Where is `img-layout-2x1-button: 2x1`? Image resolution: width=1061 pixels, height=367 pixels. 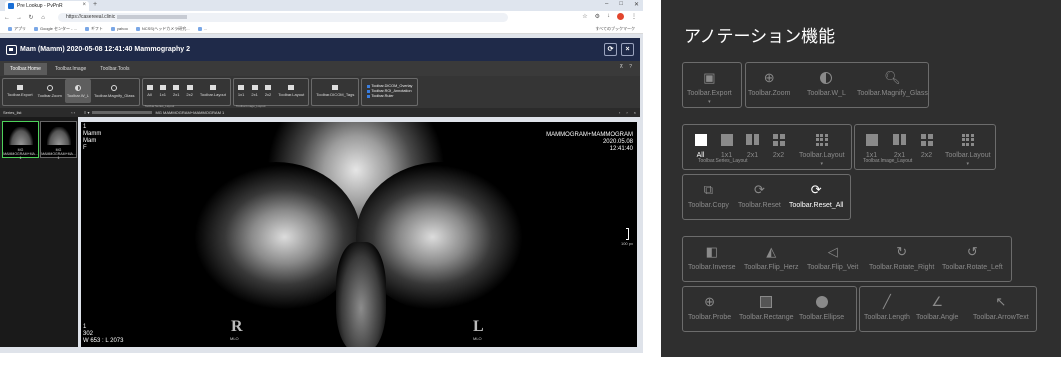 img-layout-2x1-button: 2x1 is located at coordinates (254, 91).